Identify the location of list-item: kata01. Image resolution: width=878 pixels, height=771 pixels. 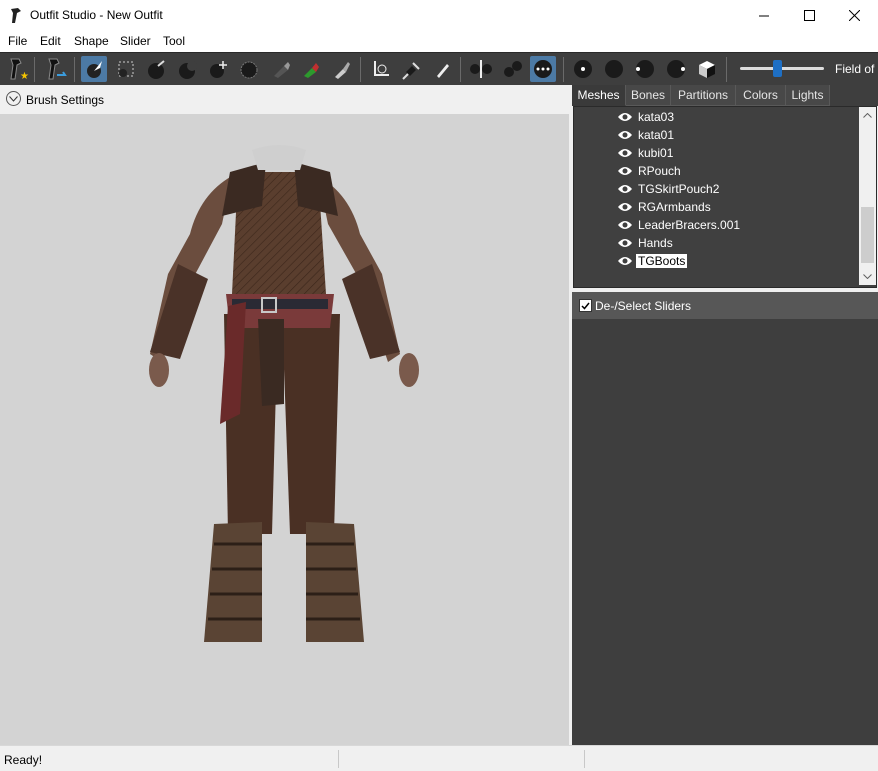
(646, 135).